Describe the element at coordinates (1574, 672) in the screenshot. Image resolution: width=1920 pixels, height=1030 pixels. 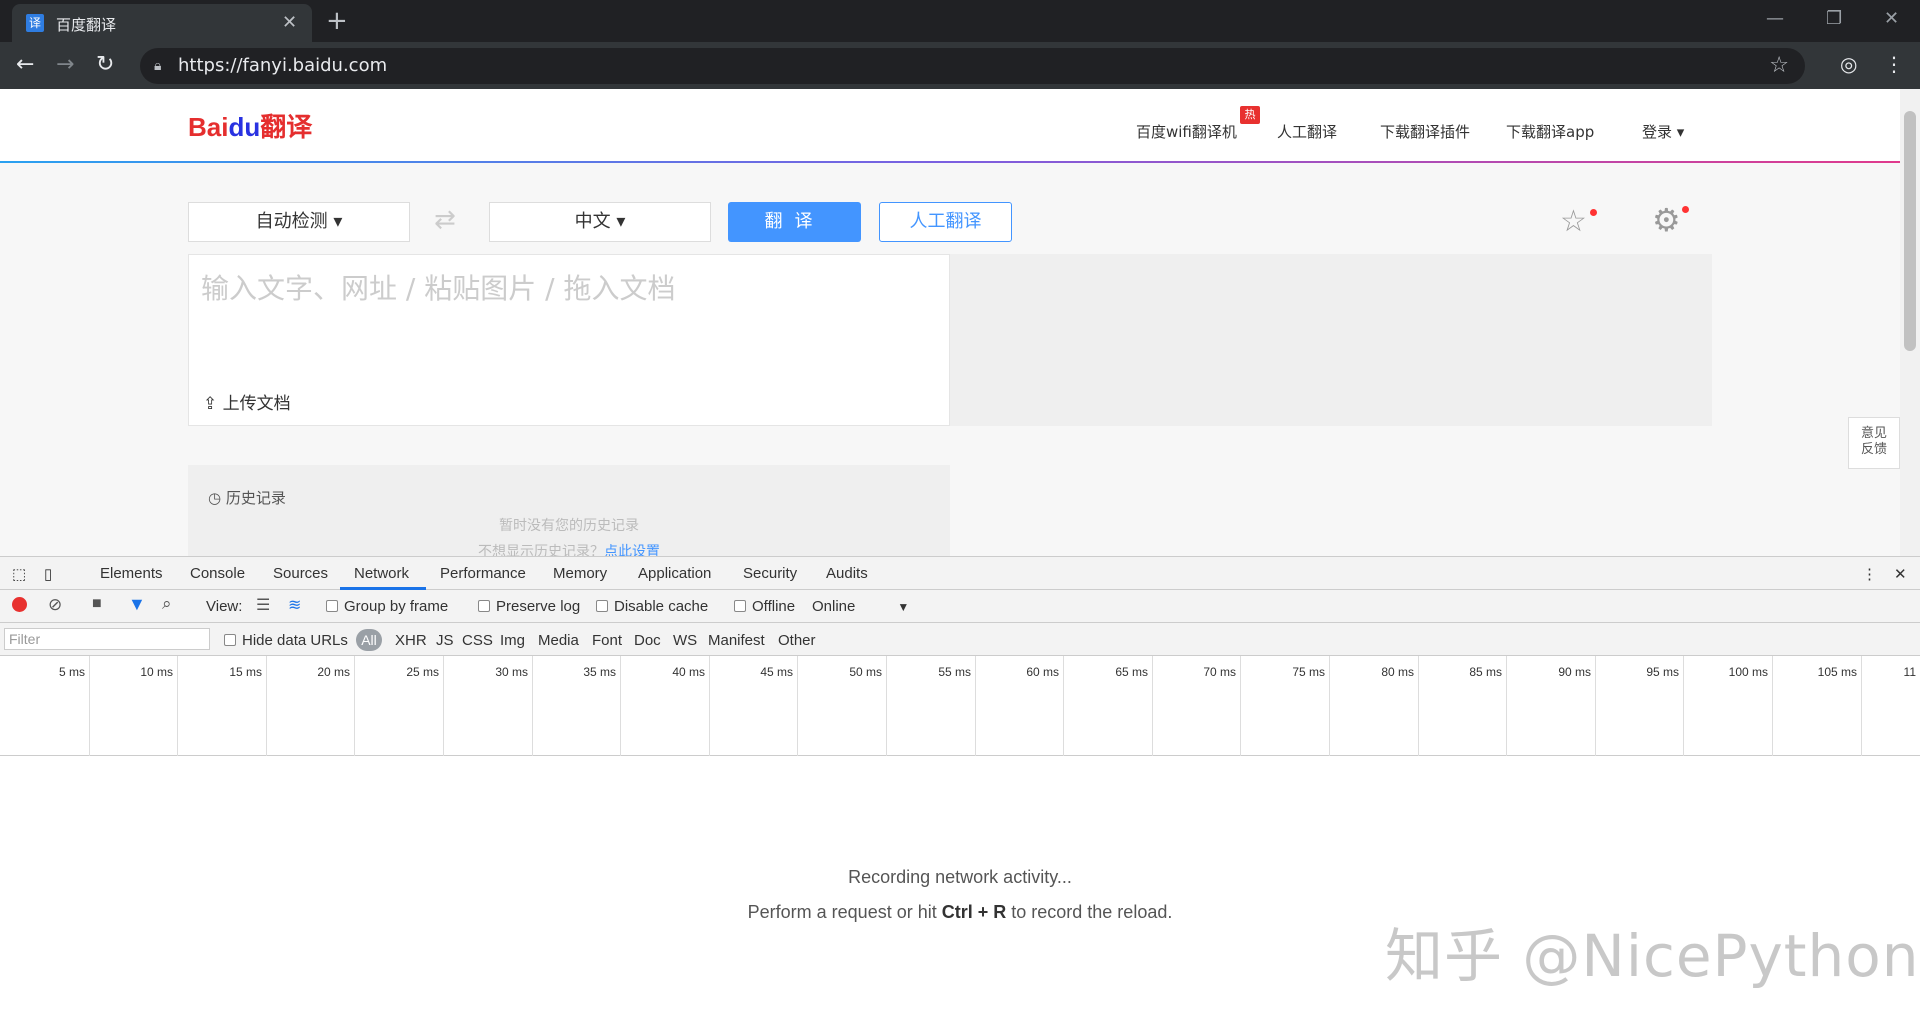
I see `timeline-tick-label: 90 ms` at that location.